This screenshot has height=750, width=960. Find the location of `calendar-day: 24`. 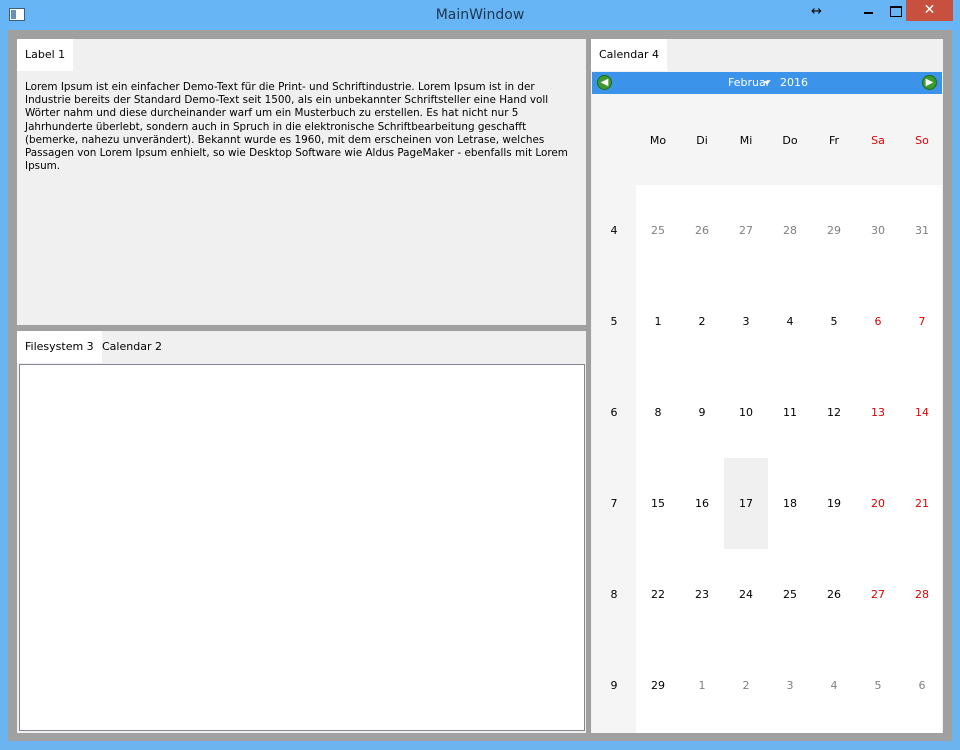

calendar-day: 24 is located at coordinates (746, 594).